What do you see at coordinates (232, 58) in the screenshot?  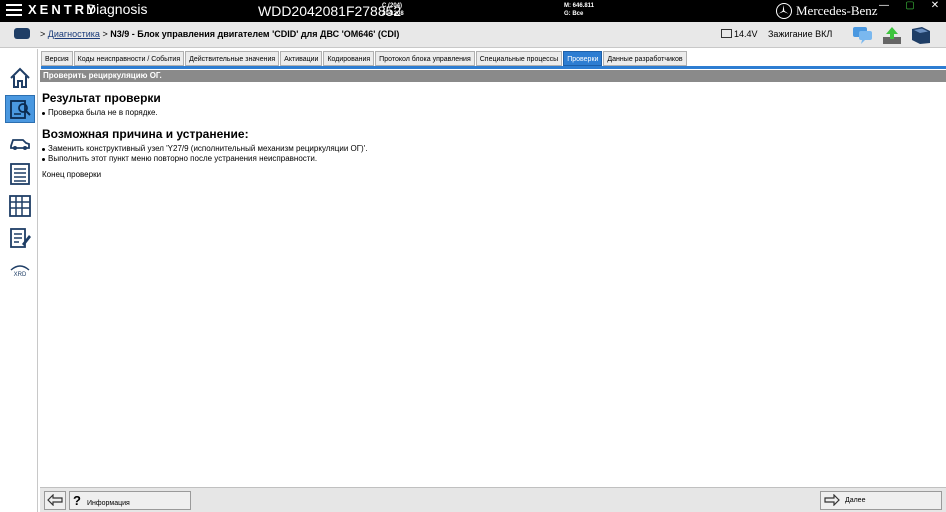 I see `tab-actual-values: Действительные значения` at bounding box center [232, 58].